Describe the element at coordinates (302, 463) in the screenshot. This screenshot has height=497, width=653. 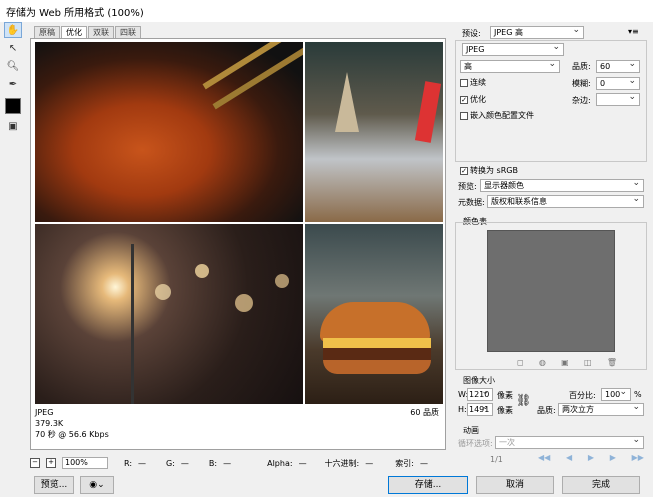
I see `alpha-value: —` at that location.